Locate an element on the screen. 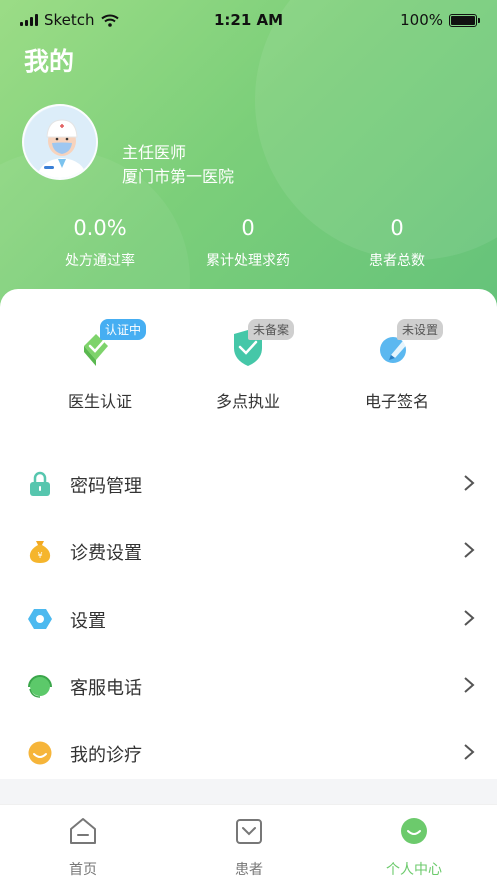  smile-icon is located at coordinates (40, 753).